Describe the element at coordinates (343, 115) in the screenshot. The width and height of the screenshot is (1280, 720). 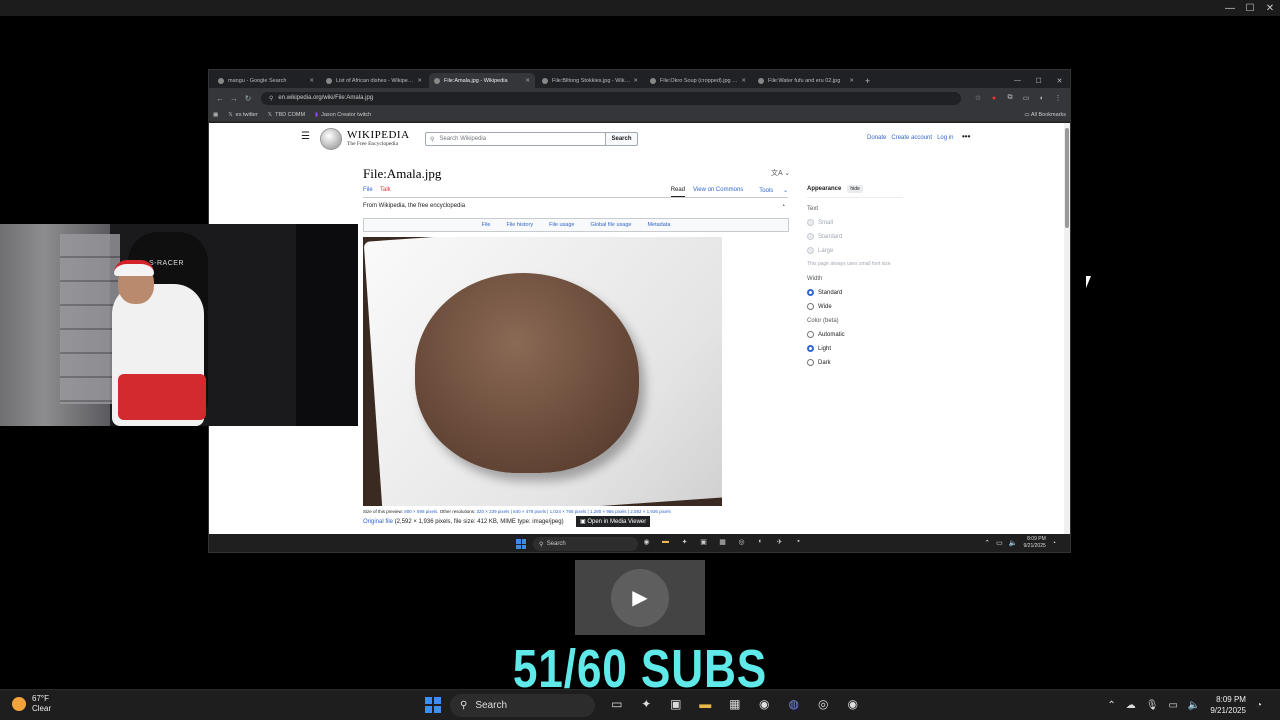
I see `bookmark-jason-twitch: ▮ Jason Creator twitch` at that location.